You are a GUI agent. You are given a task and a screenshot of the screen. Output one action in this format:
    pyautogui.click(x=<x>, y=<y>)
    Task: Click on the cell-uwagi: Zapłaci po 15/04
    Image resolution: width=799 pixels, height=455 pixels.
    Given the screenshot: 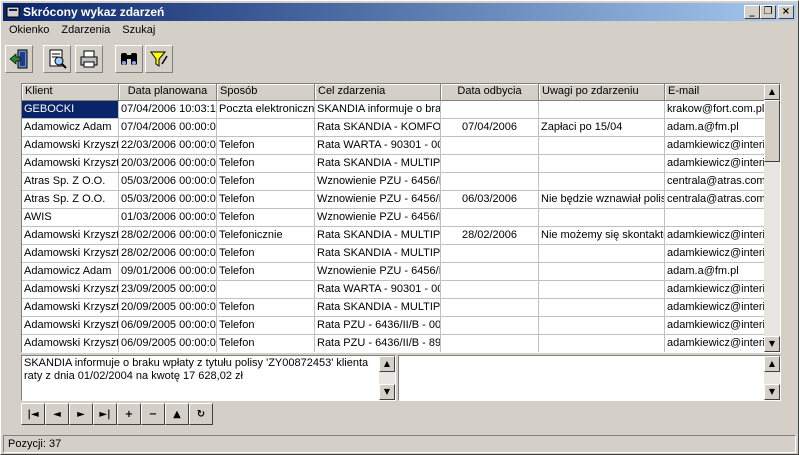 What is the action you would take?
    pyautogui.click(x=602, y=128)
    